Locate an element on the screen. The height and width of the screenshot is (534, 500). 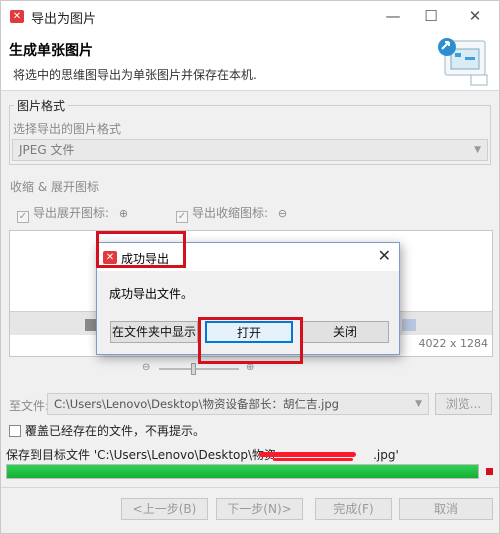
save-path-combobox: C:\Users\Lenovo\Desktop\物资设备部长：胡仁吉.jpg ▼ is located at coordinates (238, 404).